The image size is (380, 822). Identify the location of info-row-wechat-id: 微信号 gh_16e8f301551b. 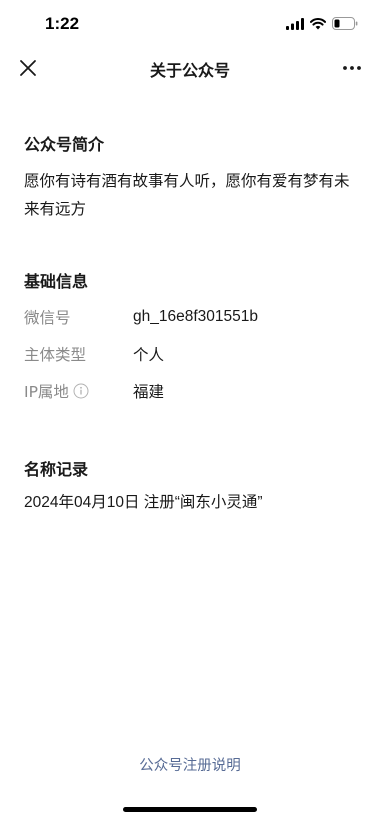
(192, 317).